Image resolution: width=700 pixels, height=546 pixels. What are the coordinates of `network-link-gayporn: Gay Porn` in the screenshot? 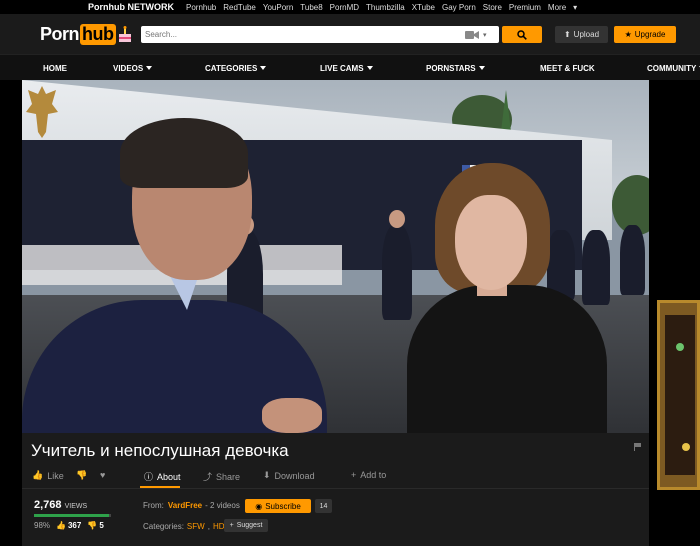 It's located at (459, 7).